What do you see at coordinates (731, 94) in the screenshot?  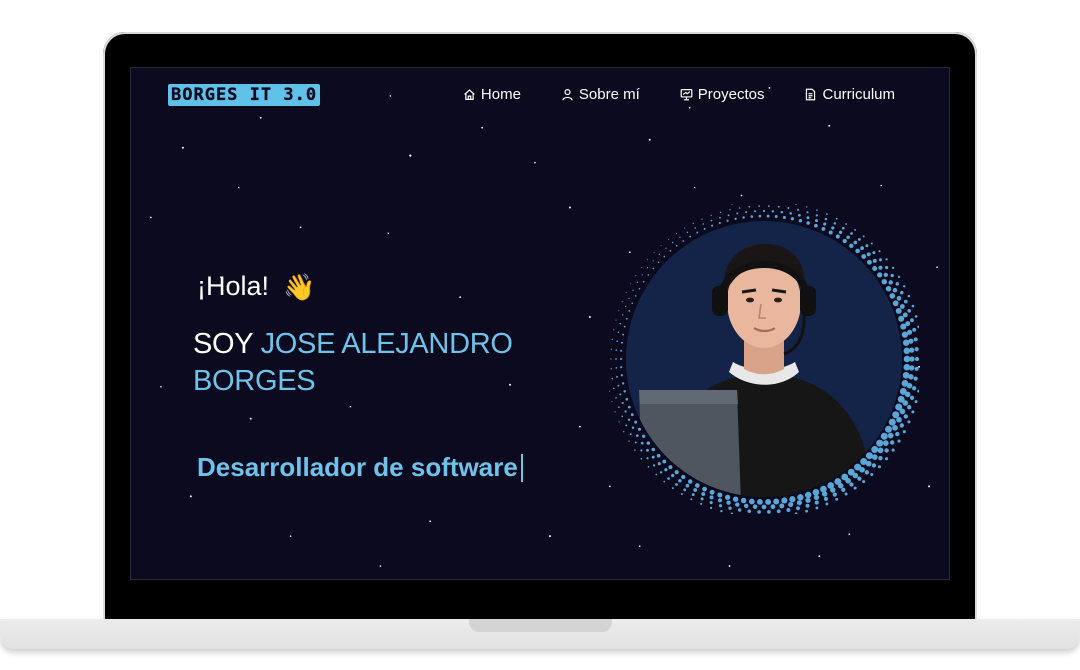 I see `nav-label-proyectos: Proyectos` at bounding box center [731, 94].